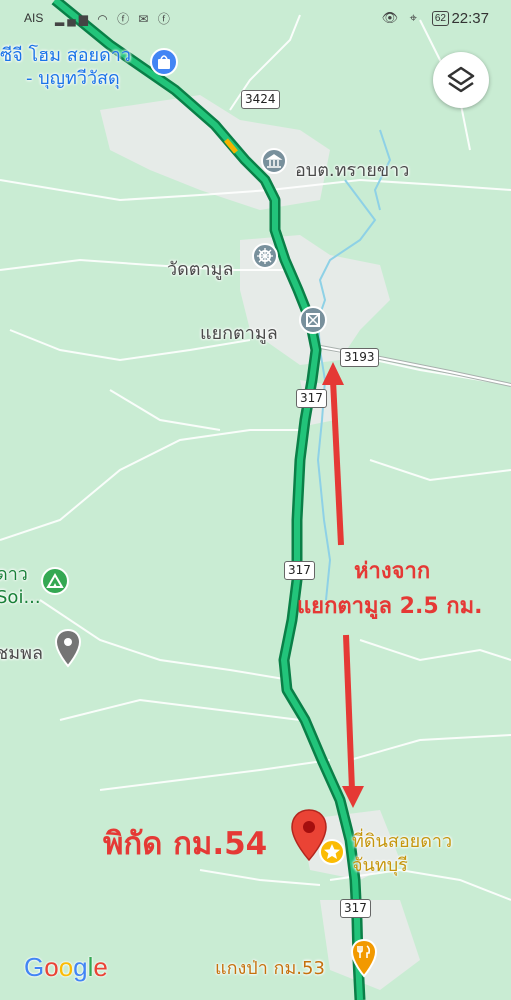  What do you see at coordinates (470, 18) in the screenshot?
I see `clock: 22:37` at bounding box center [470, 18].